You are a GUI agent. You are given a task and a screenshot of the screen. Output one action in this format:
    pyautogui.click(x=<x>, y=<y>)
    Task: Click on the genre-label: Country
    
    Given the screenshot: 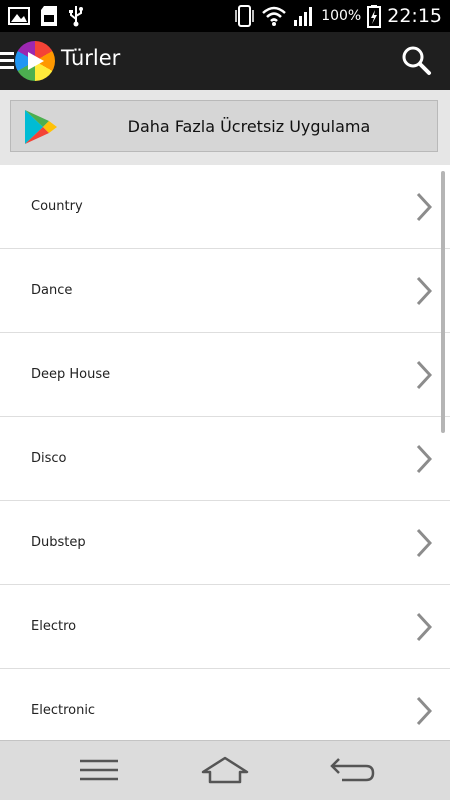 What is the action you would take?
    pyautogui.click(x=57, y=206)
    